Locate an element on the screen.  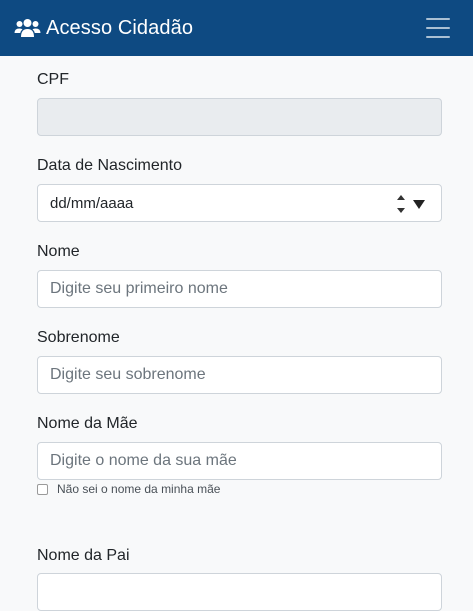
last-name-group: Sobrenome is located at coordinates (78, 338).